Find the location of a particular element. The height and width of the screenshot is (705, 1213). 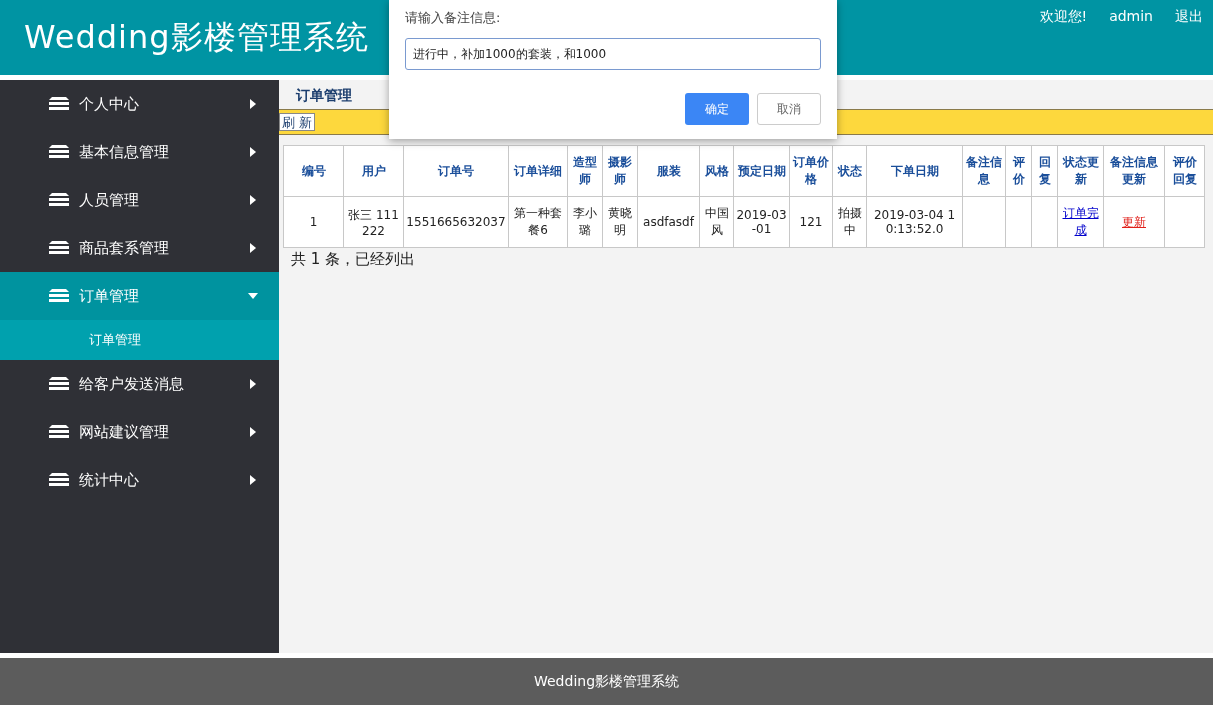

summary-text: 共 1 条，已经列出 is located at coordinates (353, 259).